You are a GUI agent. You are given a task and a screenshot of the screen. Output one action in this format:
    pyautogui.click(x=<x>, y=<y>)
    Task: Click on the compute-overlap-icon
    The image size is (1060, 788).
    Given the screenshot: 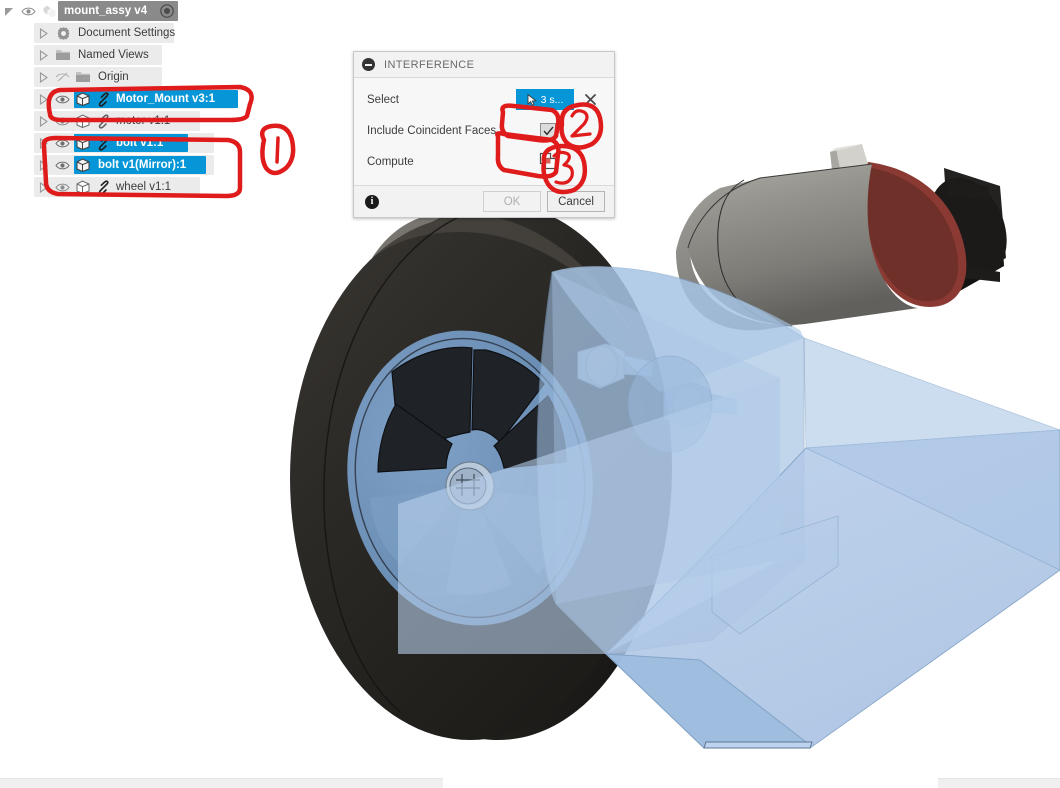 What is the action you would take?
    pyautogui.click(x=548, y=161)
    